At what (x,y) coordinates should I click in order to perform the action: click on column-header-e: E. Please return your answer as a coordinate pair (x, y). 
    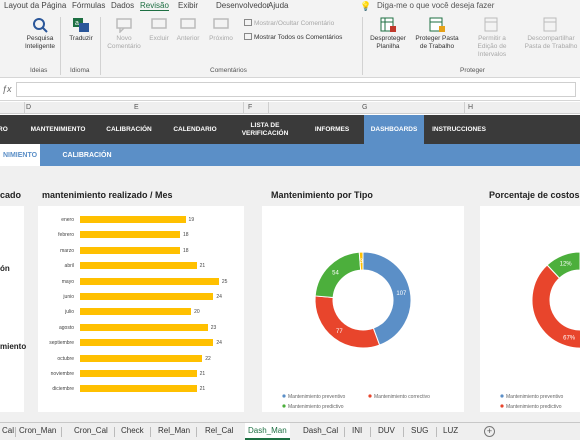
    Looking at the image, I should click on (136, 107).